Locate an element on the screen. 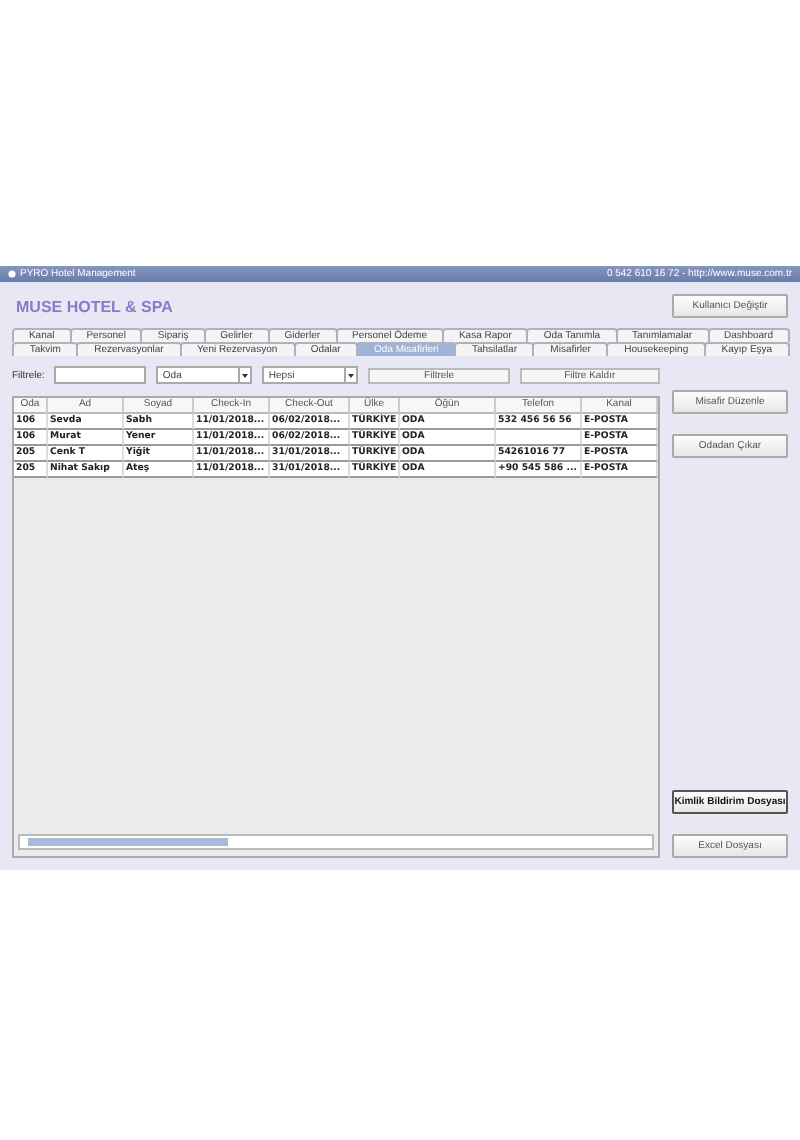 The width and height of the screenshot is (800, 1140). filter-input is located at coordinates (100, 375).